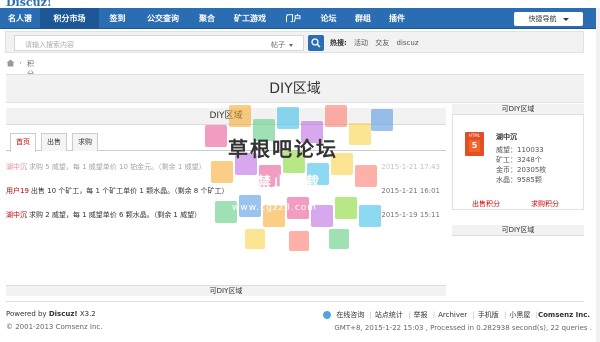 The image size is (600, 342). What do you see at coordinates (474, 135) in the screenshot?
I see `html5-logo-label: HTML` at bounding box center [474, 135].